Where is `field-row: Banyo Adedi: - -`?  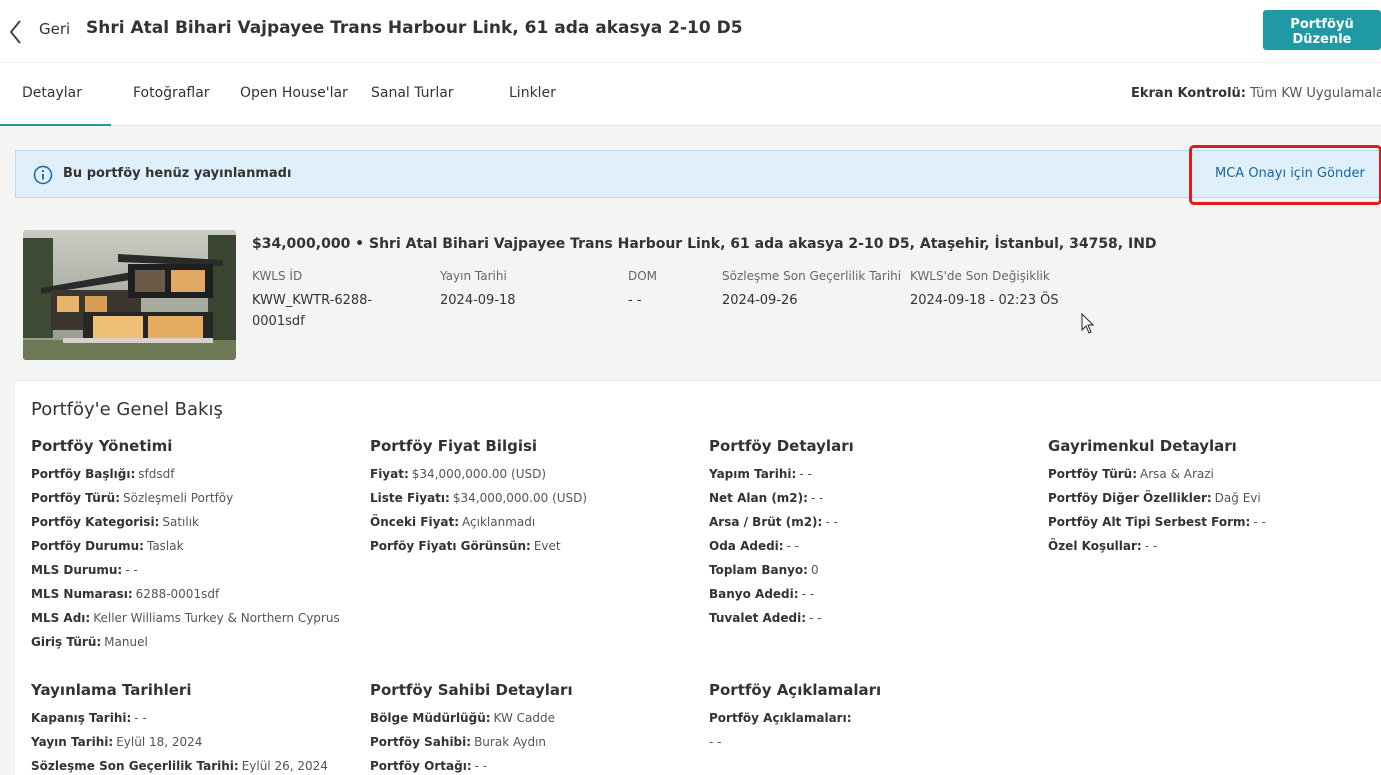
field-row: Banyo Adedi: - - is located at coordinates (781, 599).